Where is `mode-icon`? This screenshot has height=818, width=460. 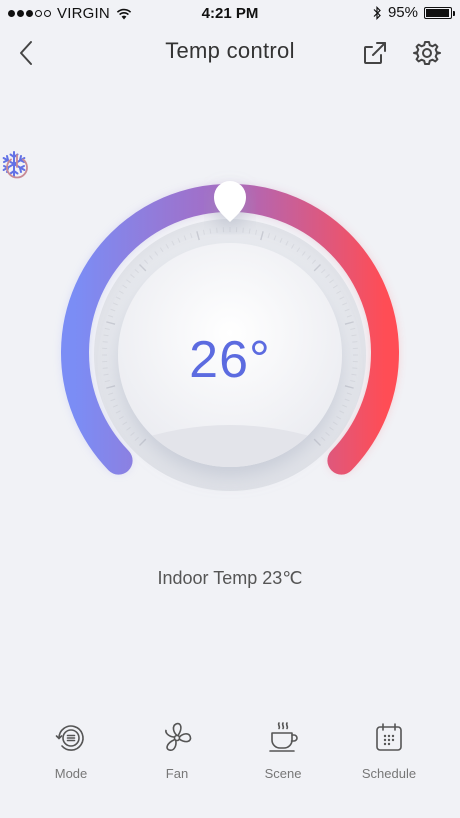
mode-icon is located at coordinates (69, 738).